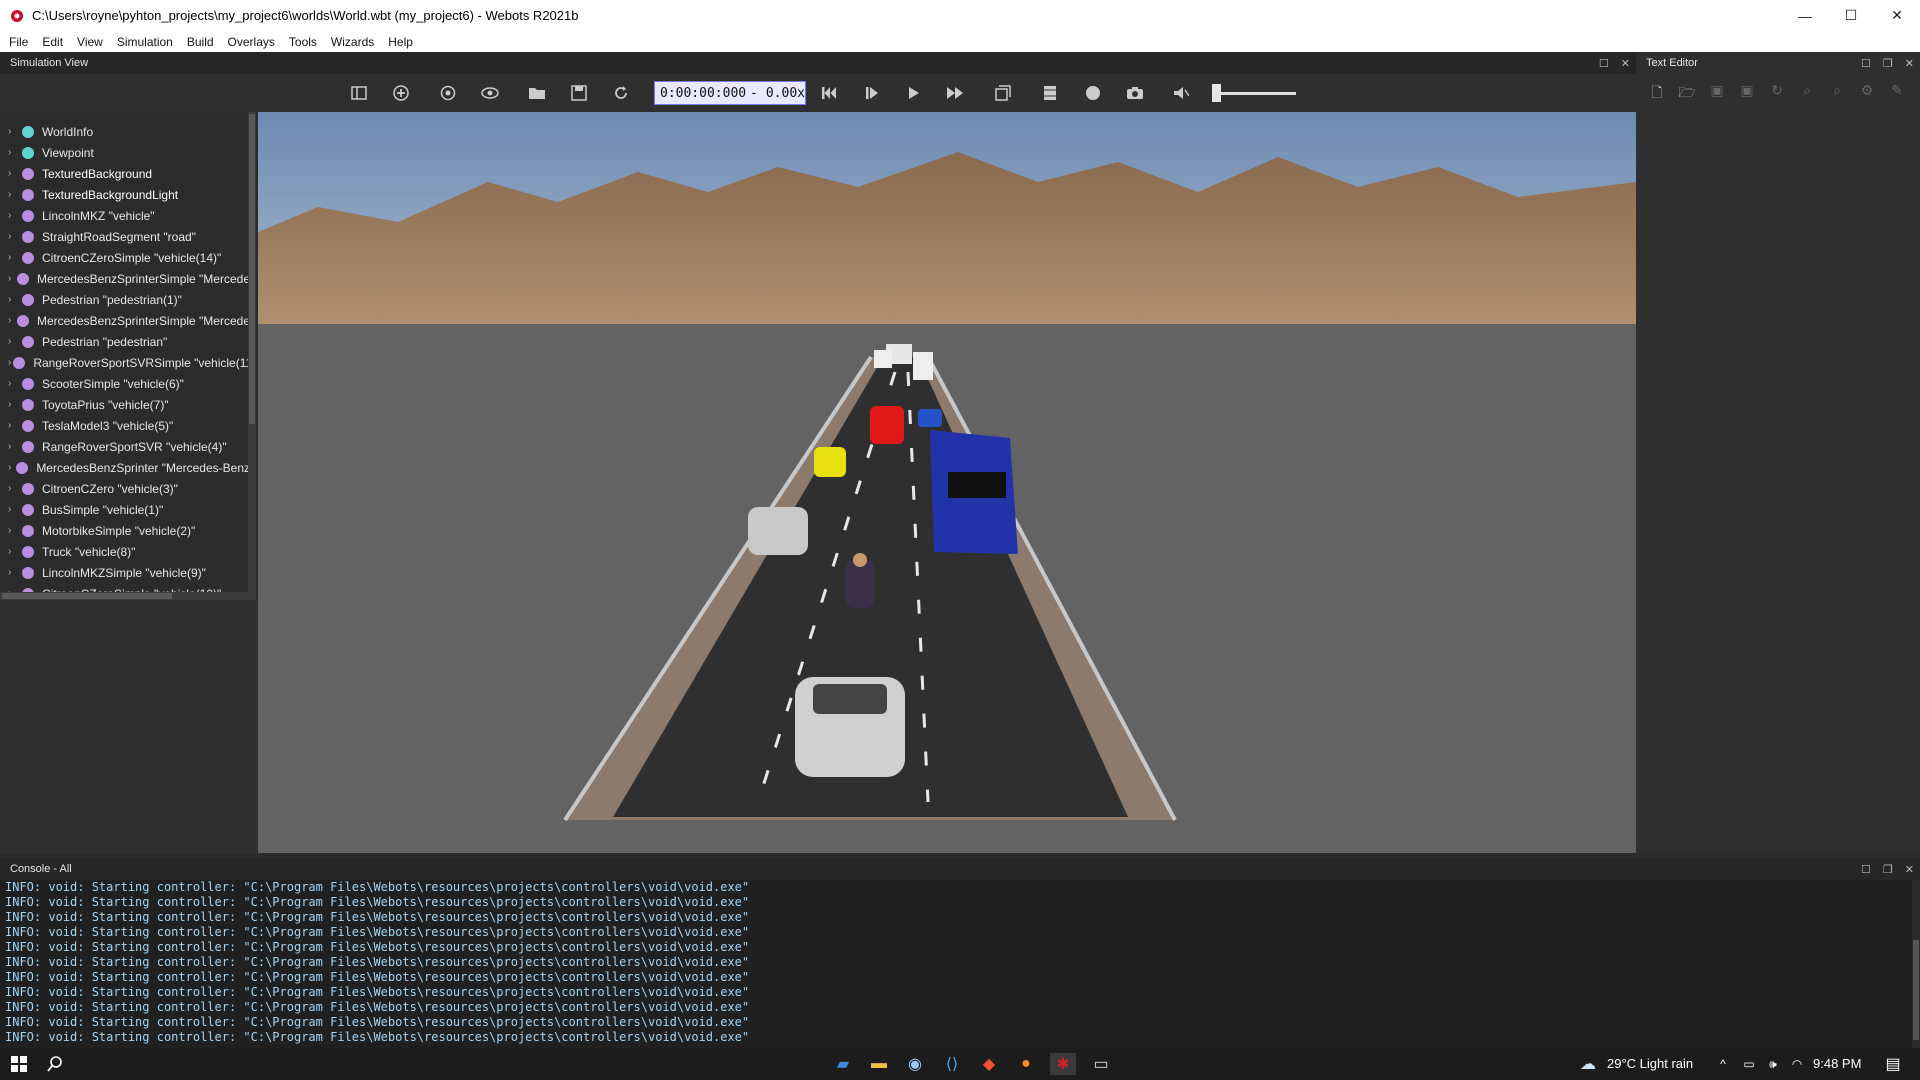 The width and height of the screenshot is (1920, 1080). Describe the element at coordinates (125, 215) in the screenshot. I see `scene-tree-node: › LincolnMKZ "vehicle"` at that location.